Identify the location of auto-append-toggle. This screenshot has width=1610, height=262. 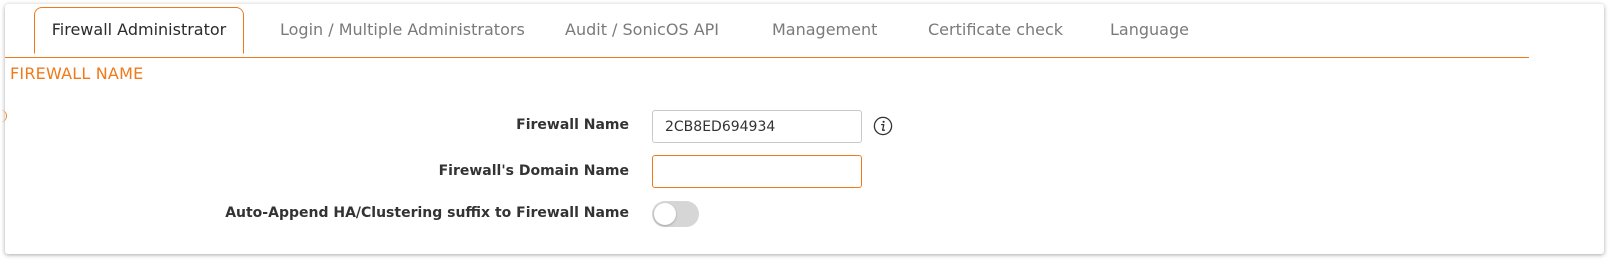
(675, 214).